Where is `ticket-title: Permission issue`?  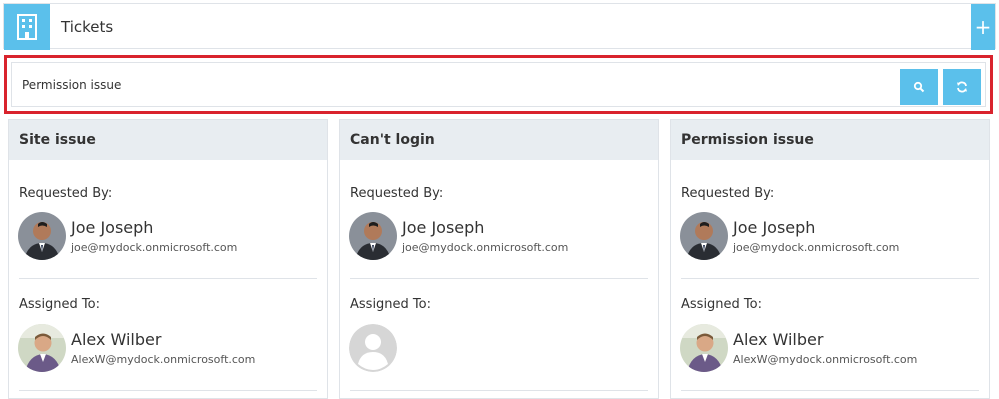
ticket-title: Permission issue is located at coordinates (830, 140).